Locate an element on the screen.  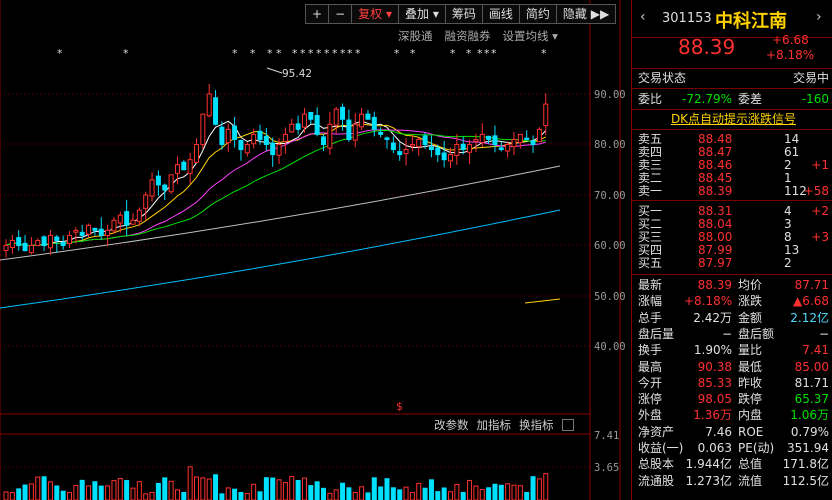
diejia-label: 叠加 is located at coordinates (416, 14).